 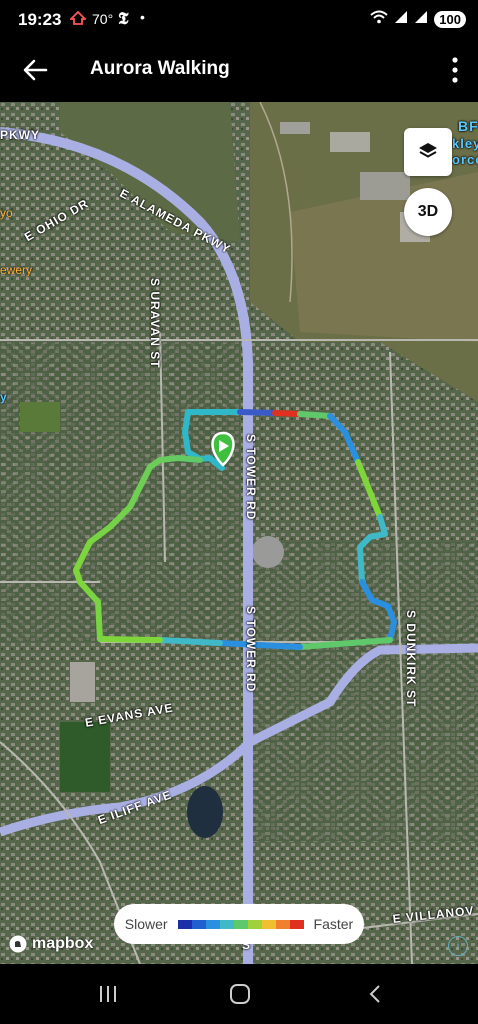 What do you see at coordinates (465, 143) in the screenshot?
I see `kley-fragment-label: kley` at bounding box center [465, 143].